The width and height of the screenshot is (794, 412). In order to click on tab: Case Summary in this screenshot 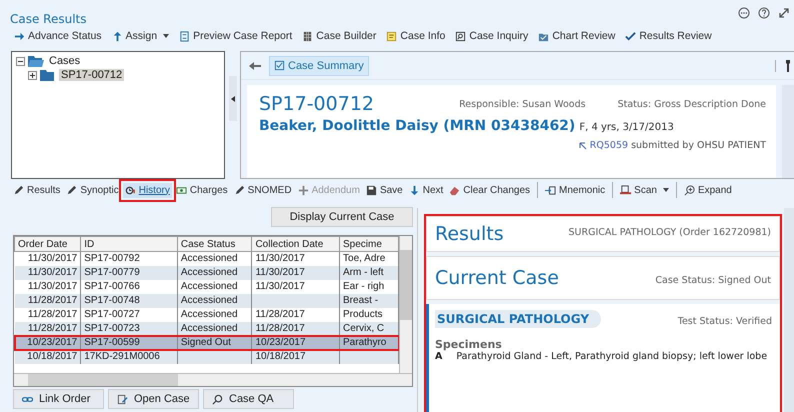, I will do `click(319, 66)`.